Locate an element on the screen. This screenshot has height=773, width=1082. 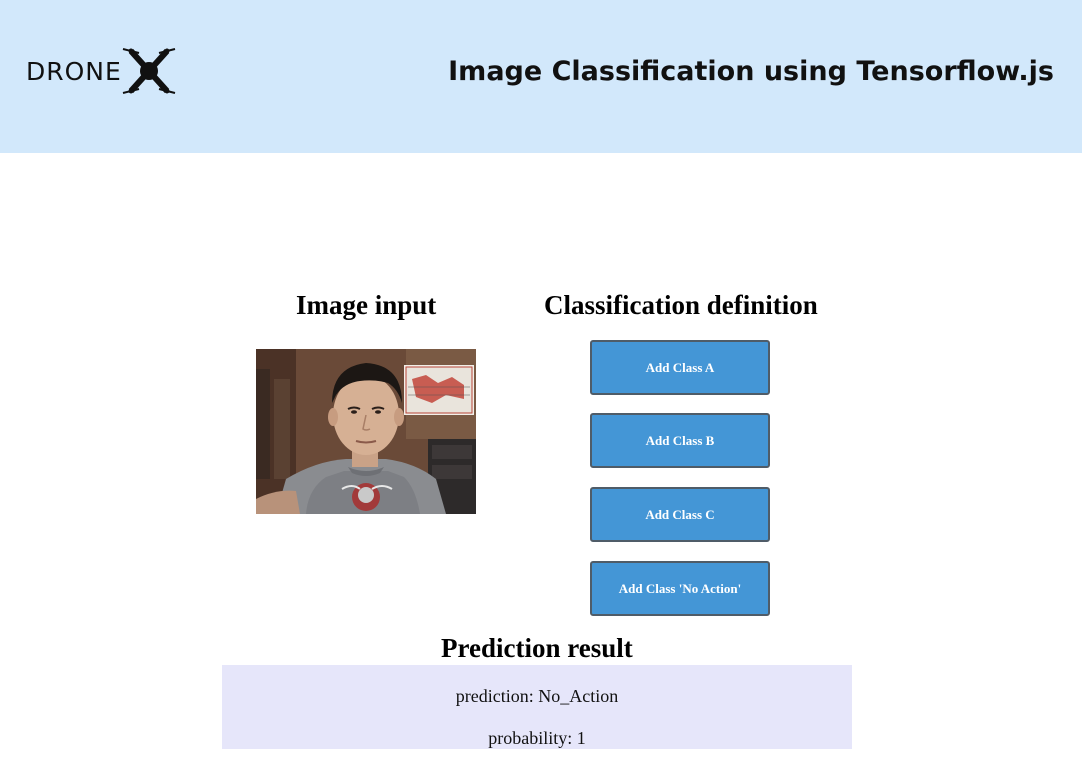
prediction-heading: Prediction result is located at coordinates (537, 648).